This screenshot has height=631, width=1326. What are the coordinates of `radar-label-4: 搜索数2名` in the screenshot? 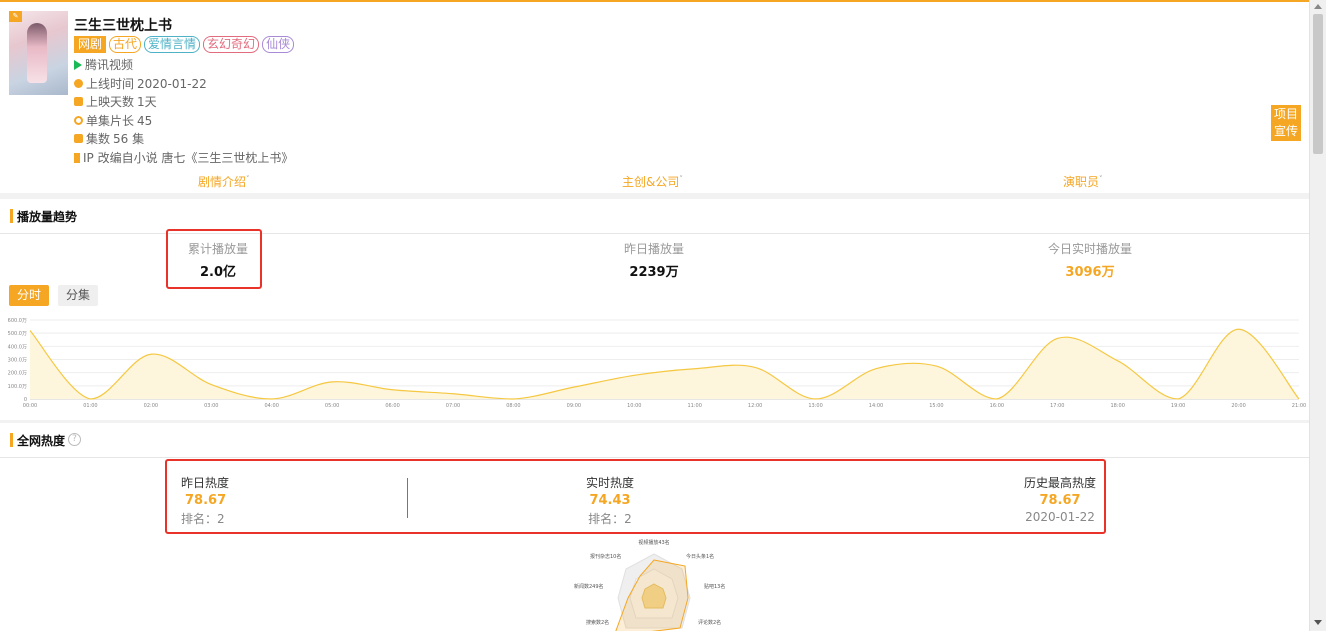 It's located at (597, 622).